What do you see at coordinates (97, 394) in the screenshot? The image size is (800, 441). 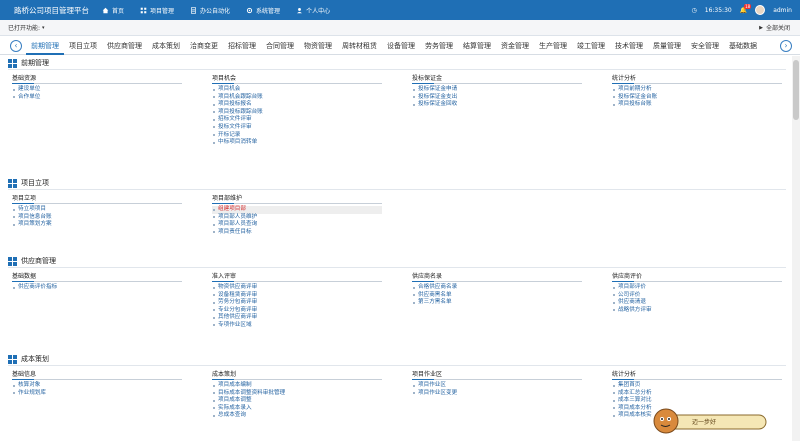 I see `menu-link: 作业规划库` at bounding box center [97, 394].